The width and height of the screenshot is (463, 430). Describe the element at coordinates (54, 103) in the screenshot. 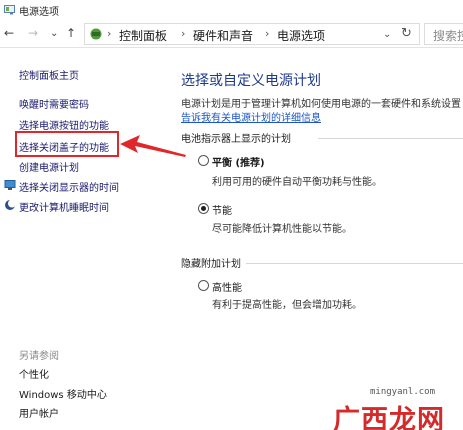

I see `sidebar-item-require-password: 唤醒时需要密码` at that location.